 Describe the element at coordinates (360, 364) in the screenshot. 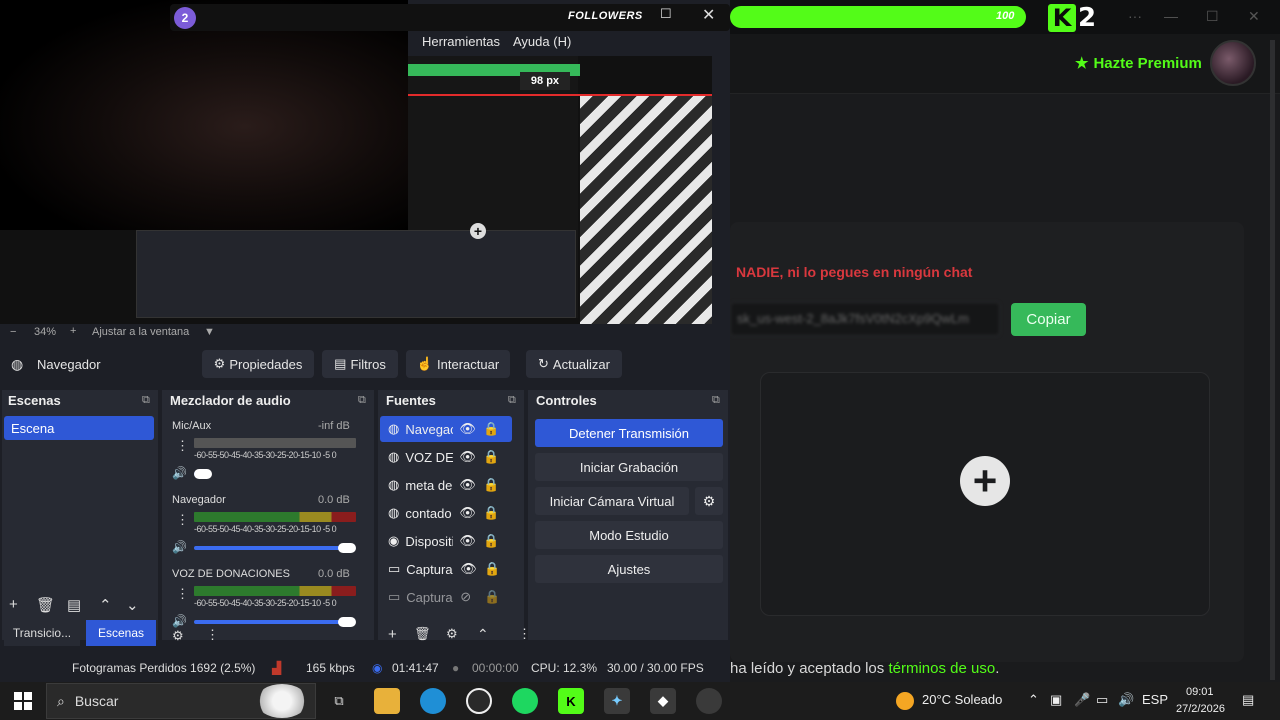

I see `filters-button: ▤ Filtros` at that location.